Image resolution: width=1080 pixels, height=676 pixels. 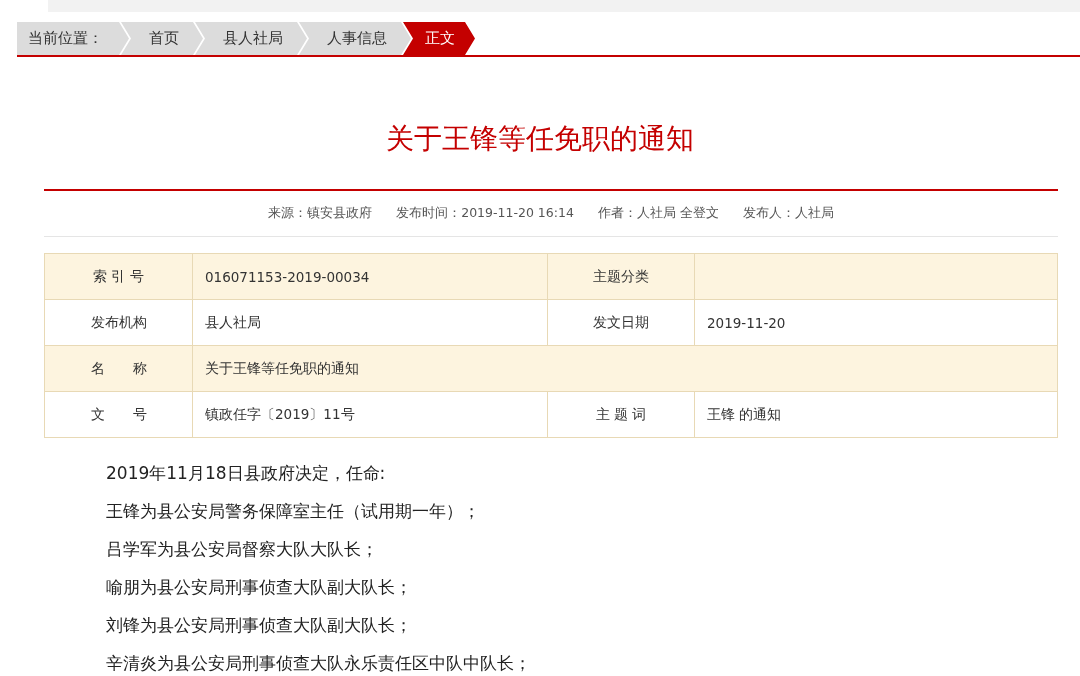 What do you see at coordinates (293, 511) in the screenshot?
I see `paragraph: 王锋为县公安局警务保障室主任（试用期一年）；` at bounding box center [293, 511].